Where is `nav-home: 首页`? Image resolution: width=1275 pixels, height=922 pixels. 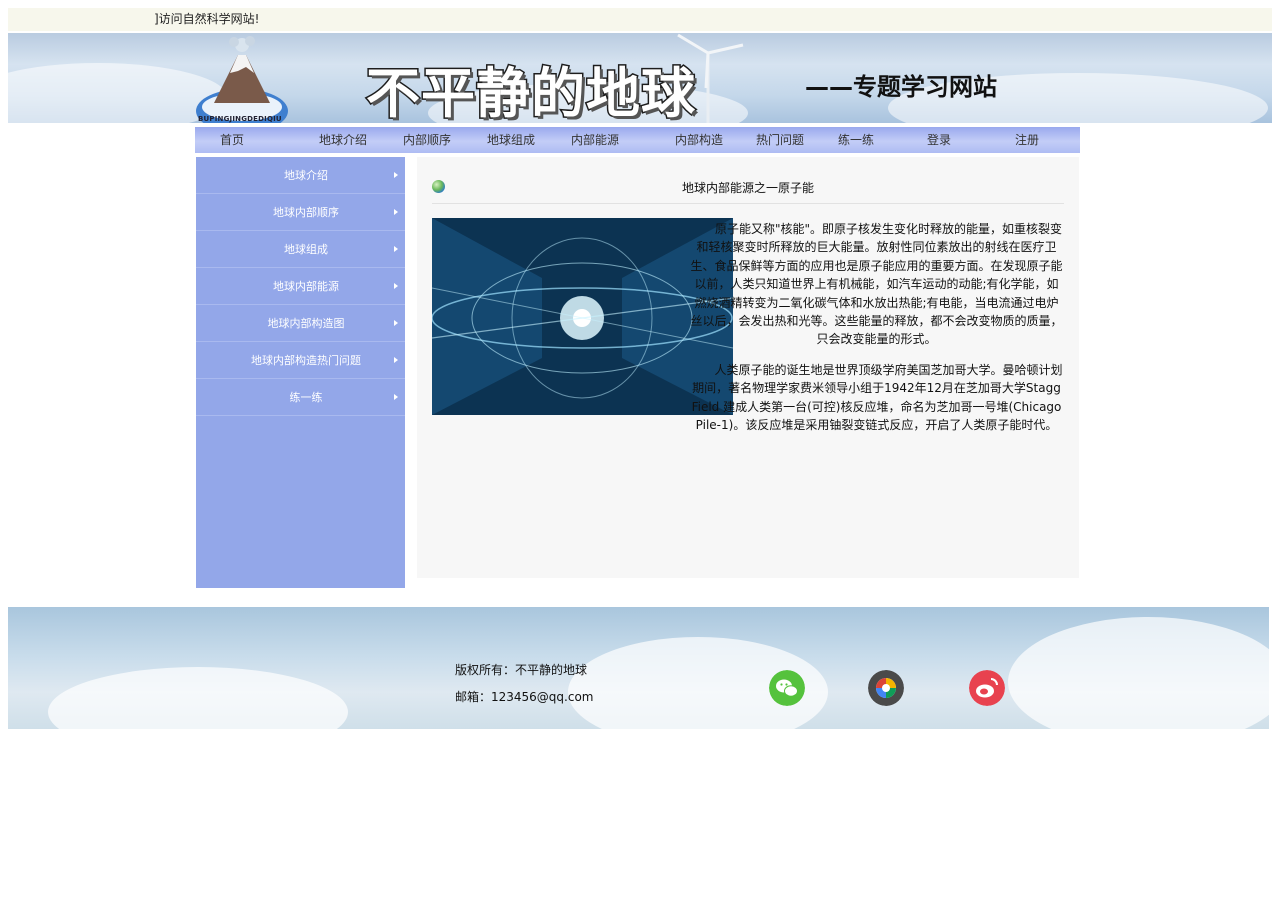
nav-home: 首页 is located at coordinates (232, 140).